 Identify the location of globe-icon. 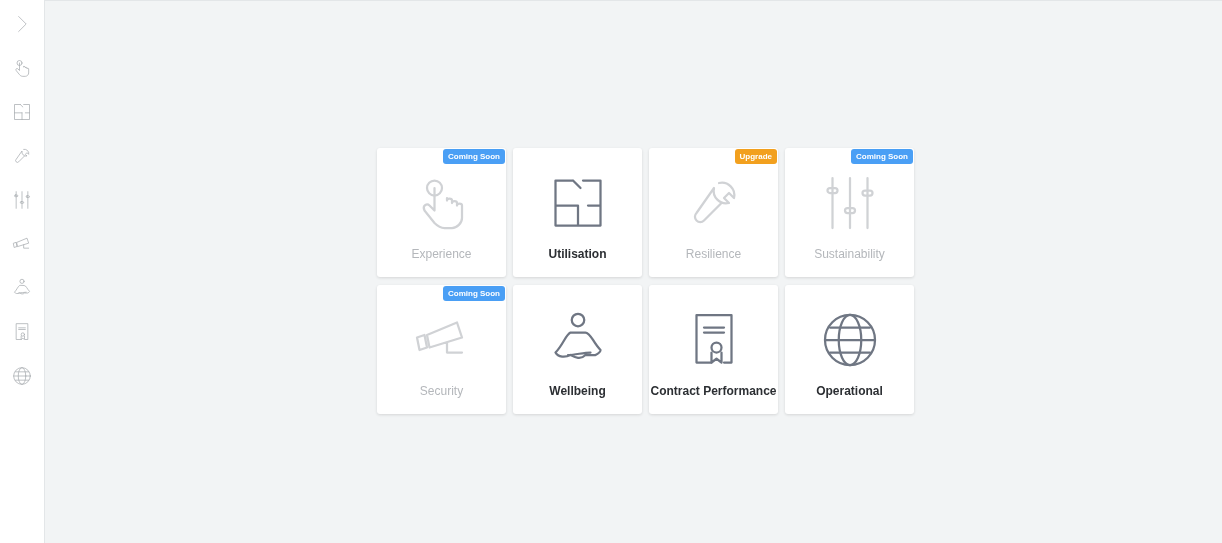
(22, 376).